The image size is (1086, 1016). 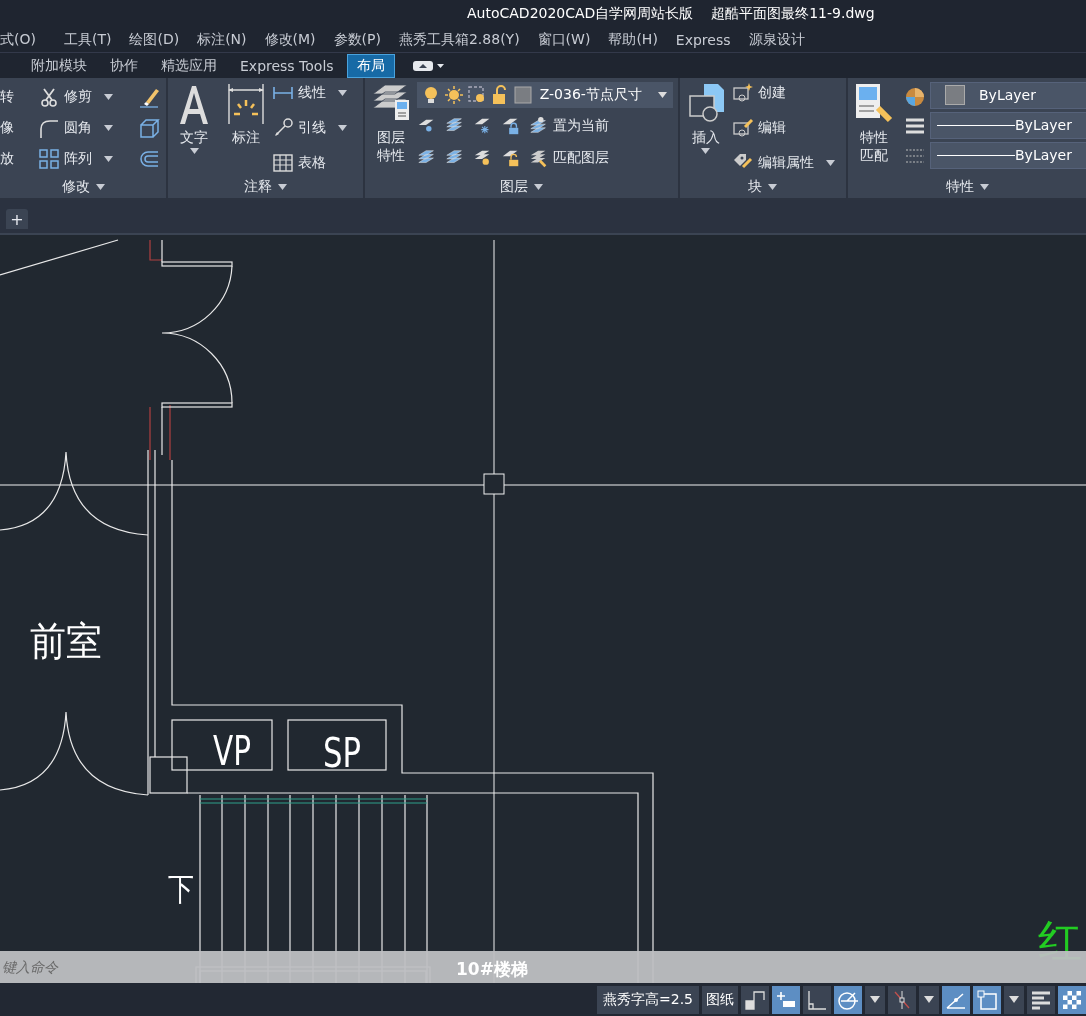 I want to click on table-icon, so click(x=283, y=162).